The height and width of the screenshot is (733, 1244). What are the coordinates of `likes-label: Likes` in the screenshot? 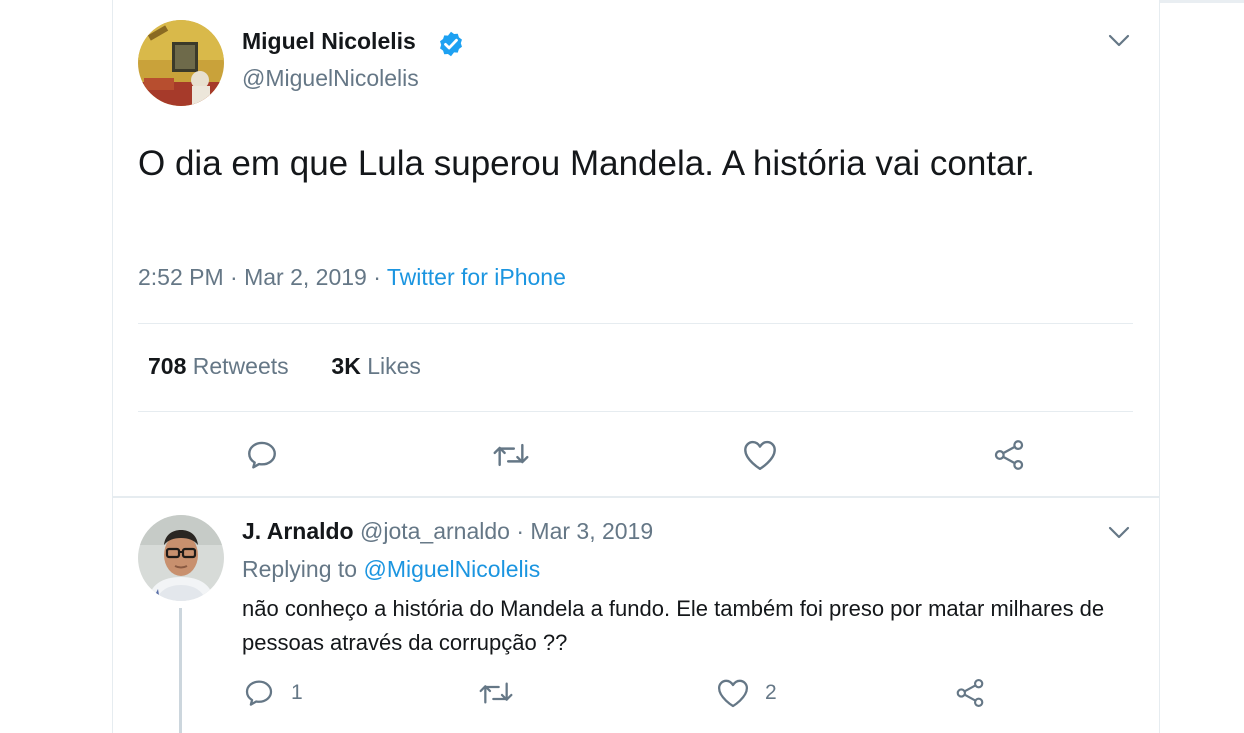 It's located at (394, 366).